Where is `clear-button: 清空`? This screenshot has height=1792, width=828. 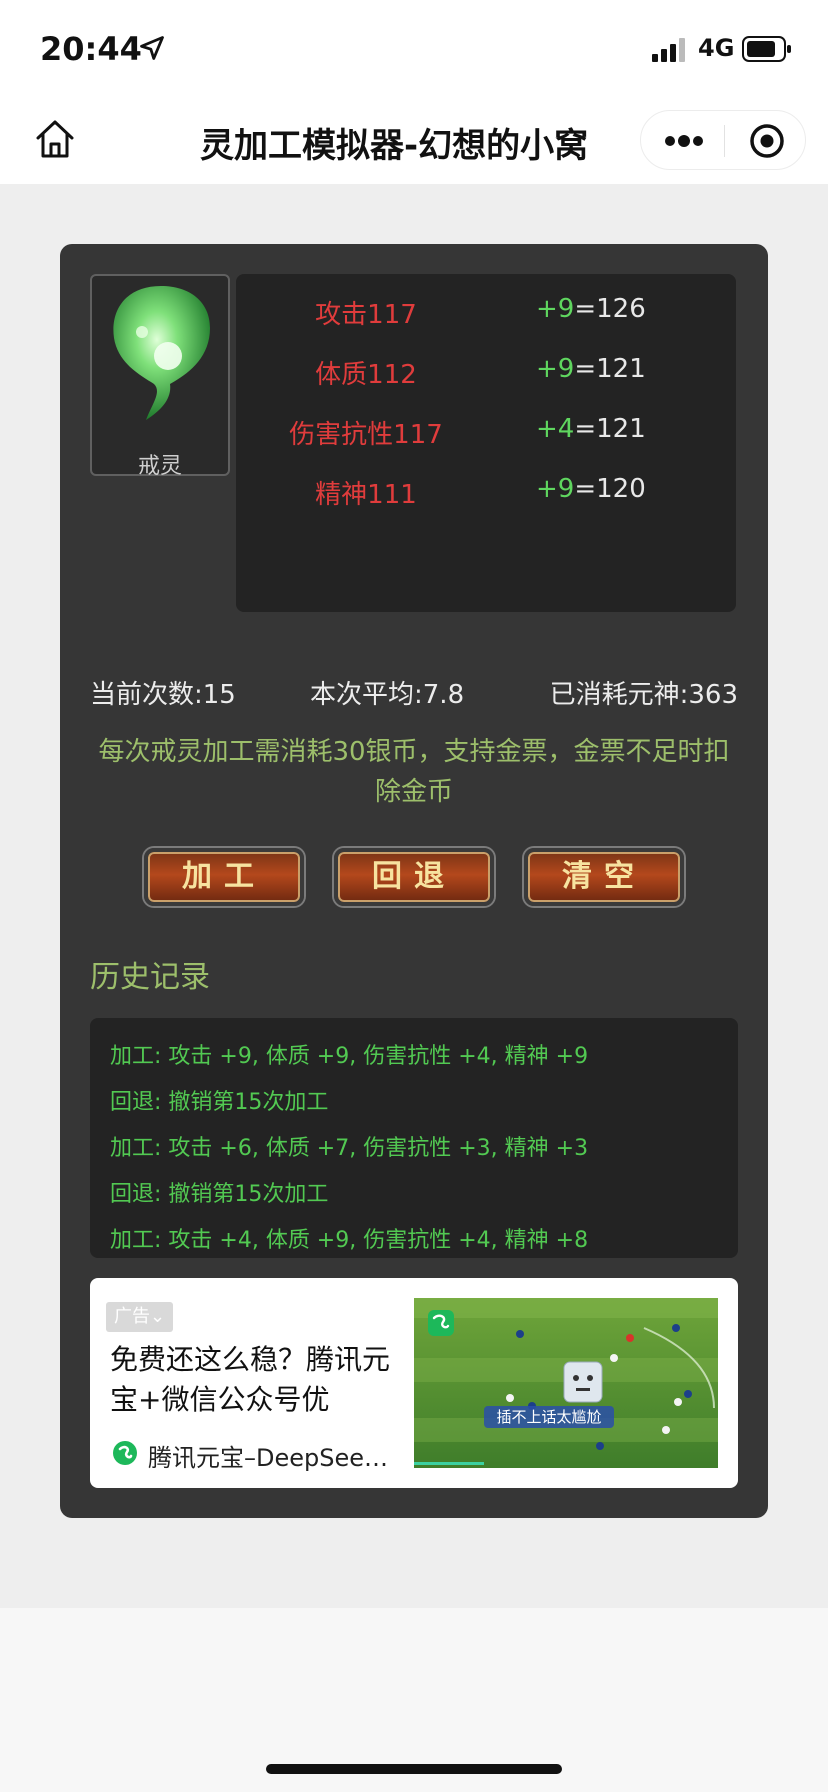
clear-button: 清空 is located at coordinates (604, 877).